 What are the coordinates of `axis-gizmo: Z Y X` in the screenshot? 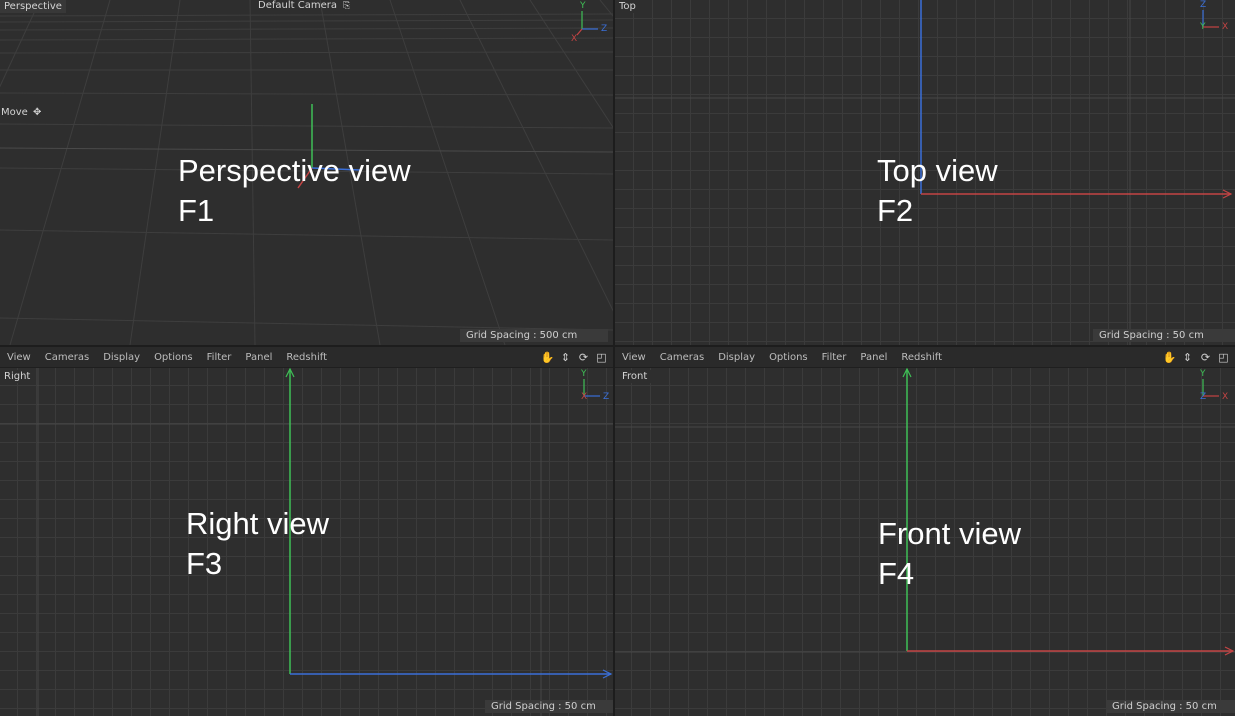 It's located at (1213, 20).